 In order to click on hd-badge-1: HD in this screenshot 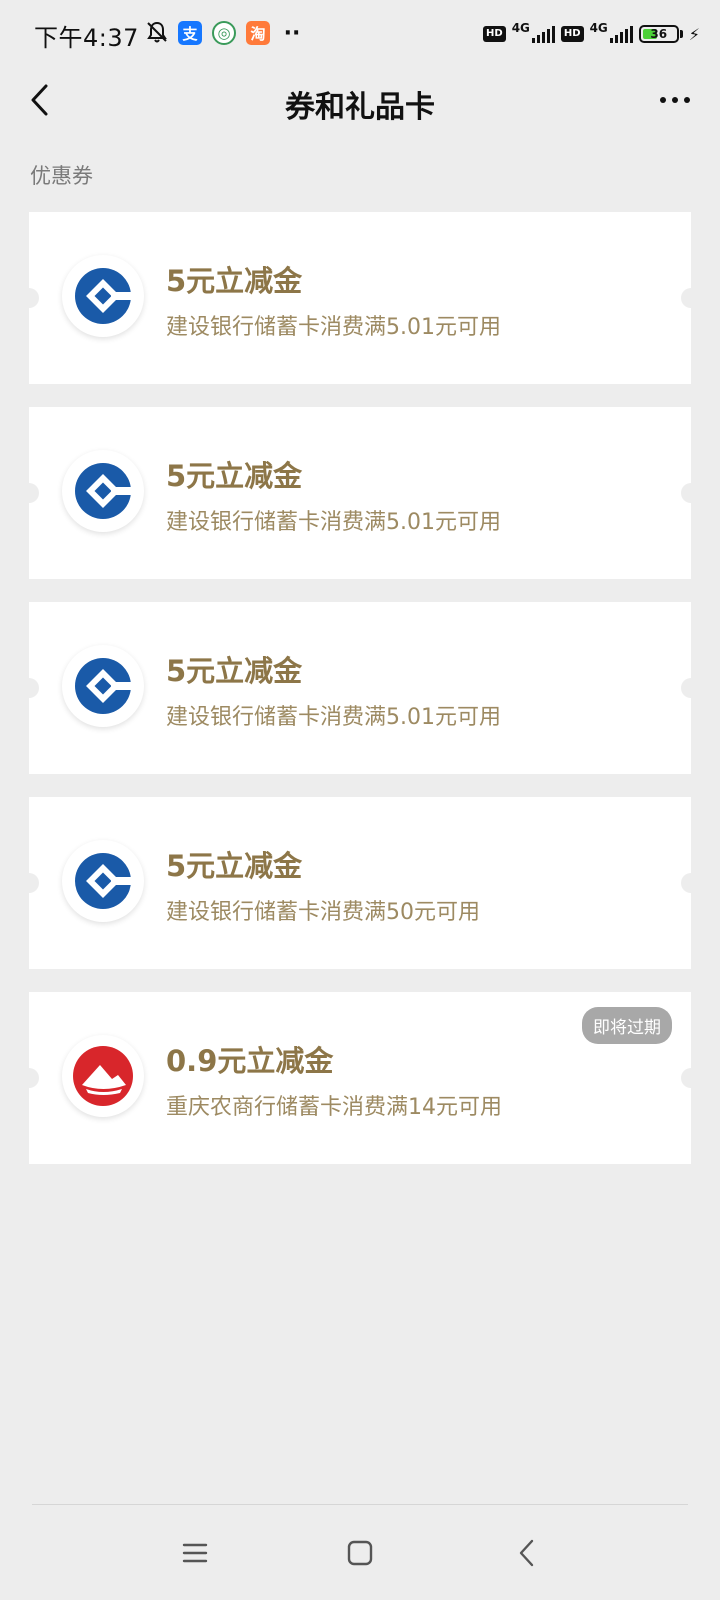, I will do `click(494, 34)`.